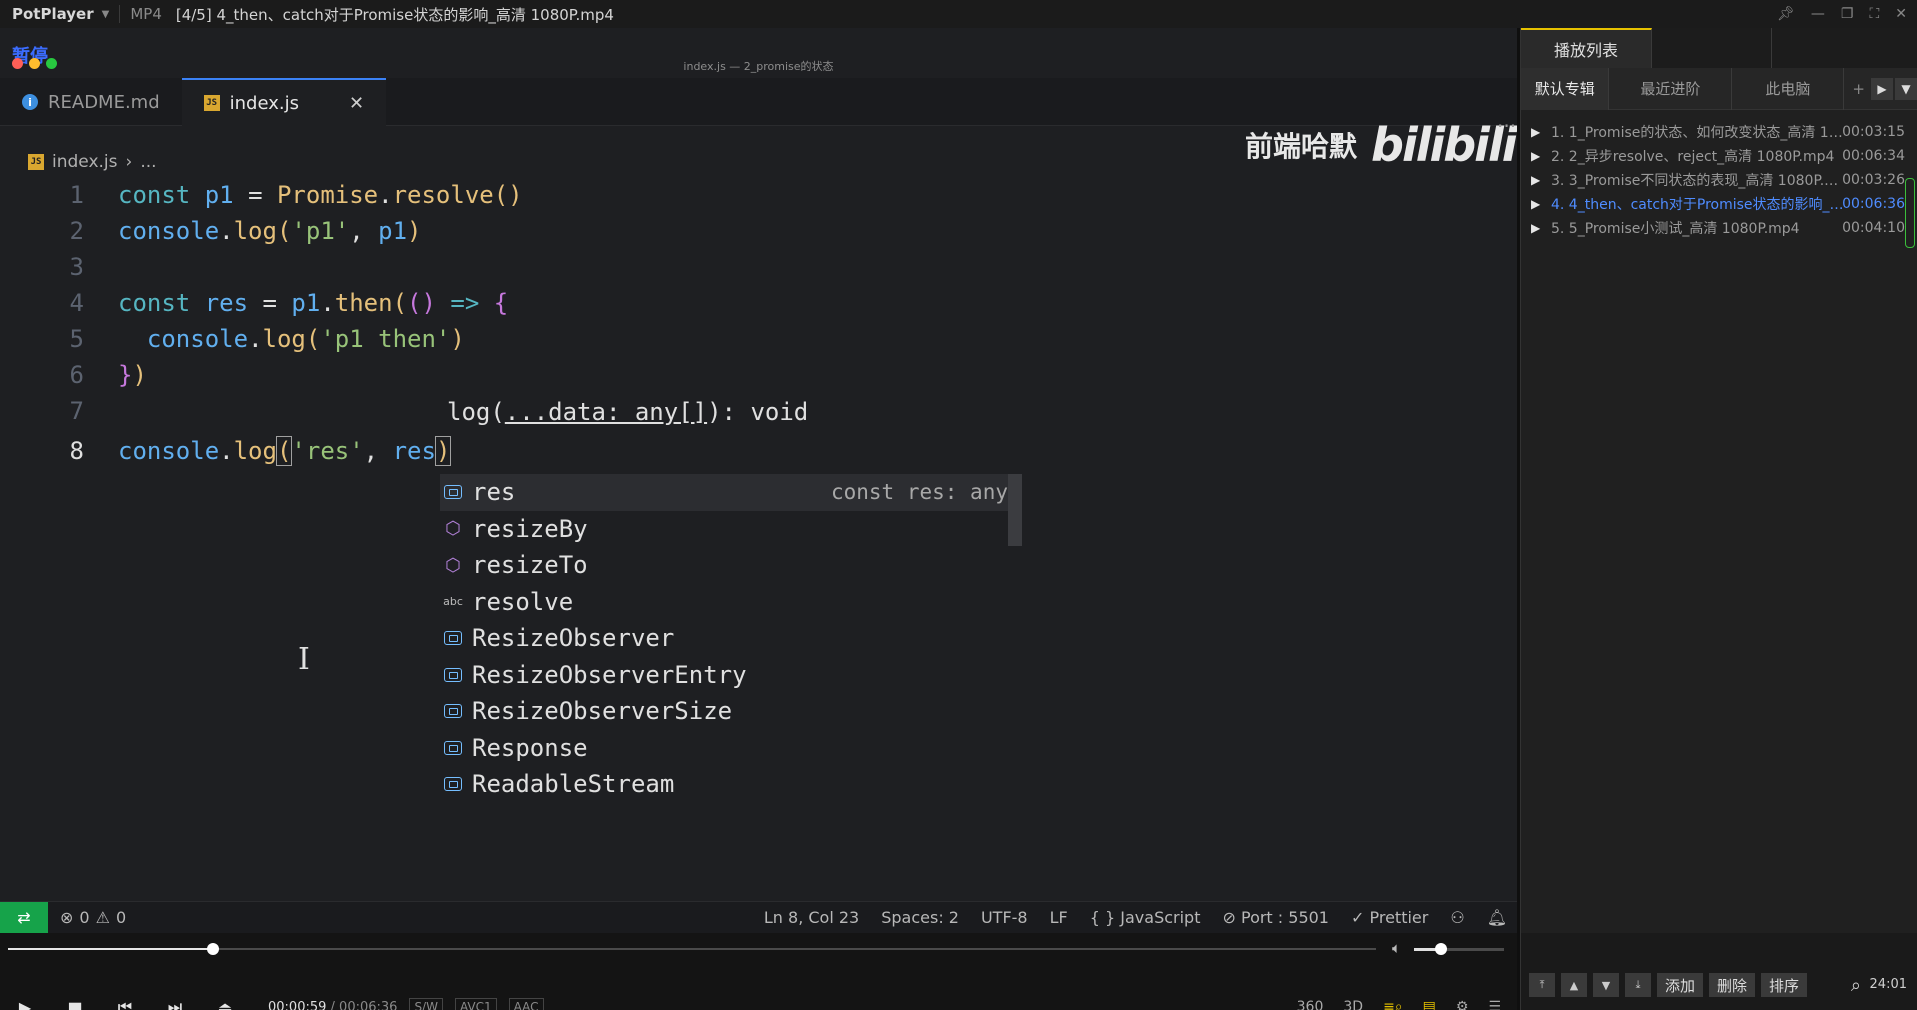  What do you see at coordinates (1873, 156) in the screenshot?
I see `item-duration: 00:06:34` at bounding box center [1873, 156].